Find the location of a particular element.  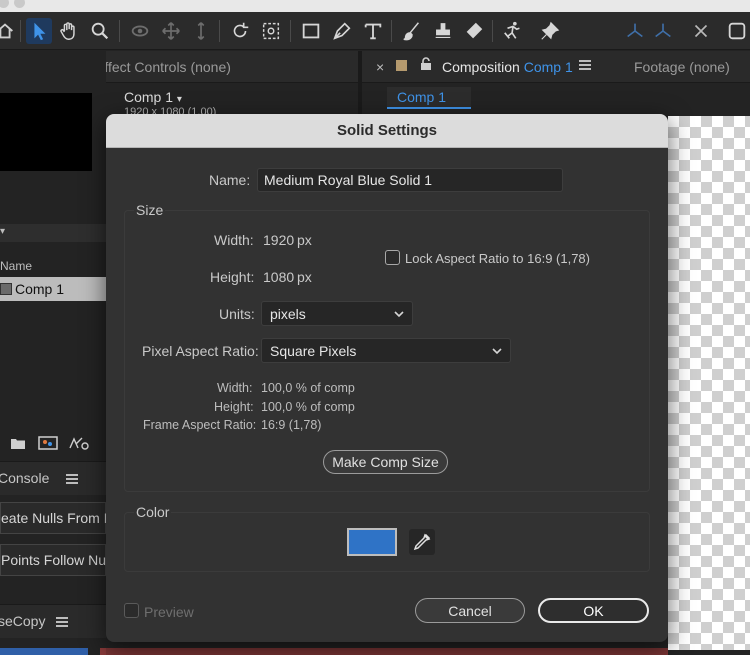

project-settings-icon is located at coordinates (80, 443).